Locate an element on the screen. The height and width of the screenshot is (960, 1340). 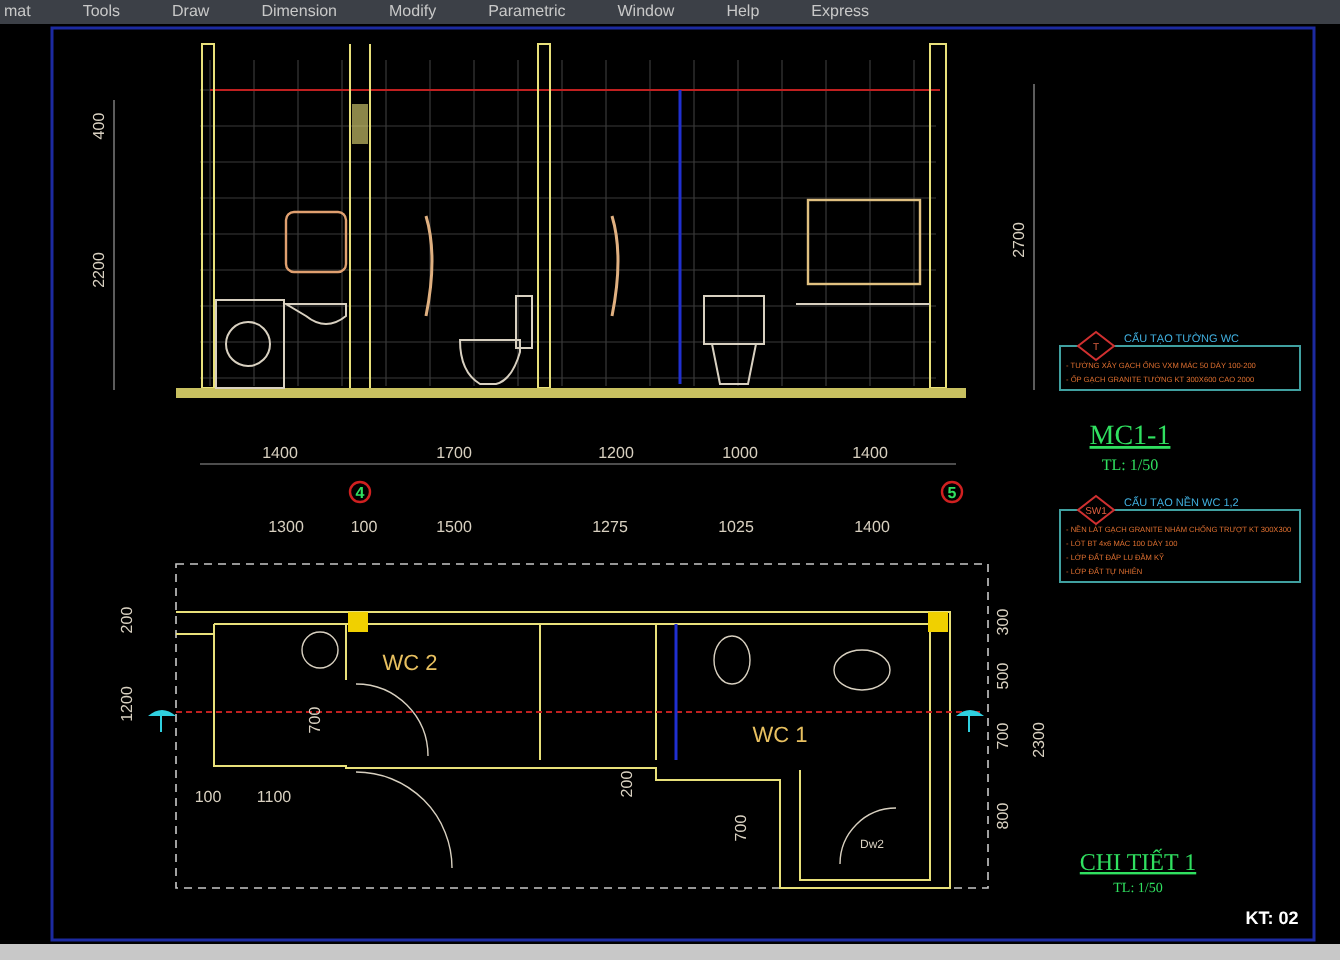
dimension-text: 500 is located at coordinates (1003, 676).